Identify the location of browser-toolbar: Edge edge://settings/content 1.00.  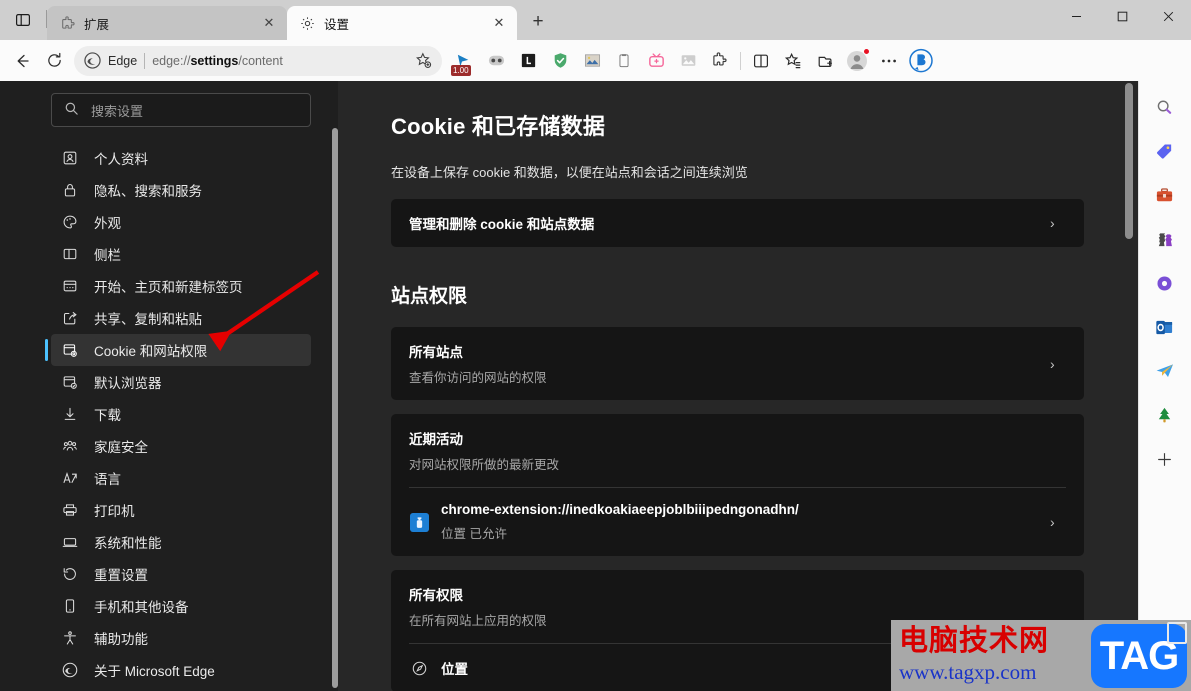
(595, 60).